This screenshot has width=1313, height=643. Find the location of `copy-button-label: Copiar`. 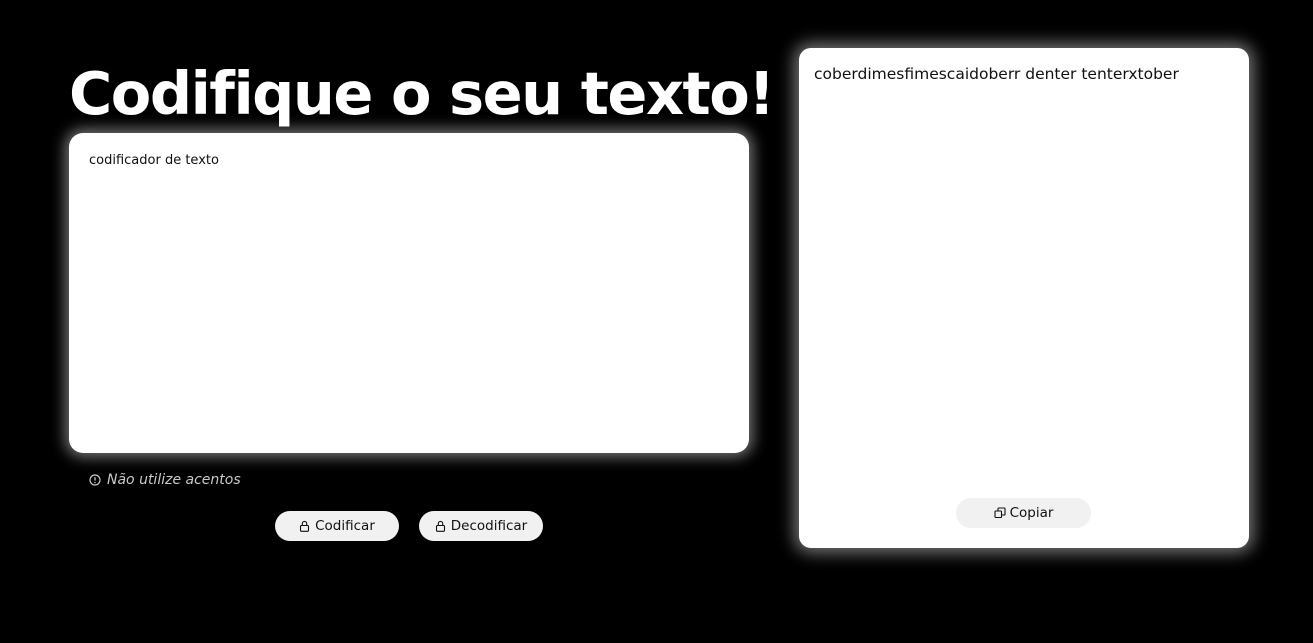

copy-button-label: Copiar is located at coordinates (1031, 513).